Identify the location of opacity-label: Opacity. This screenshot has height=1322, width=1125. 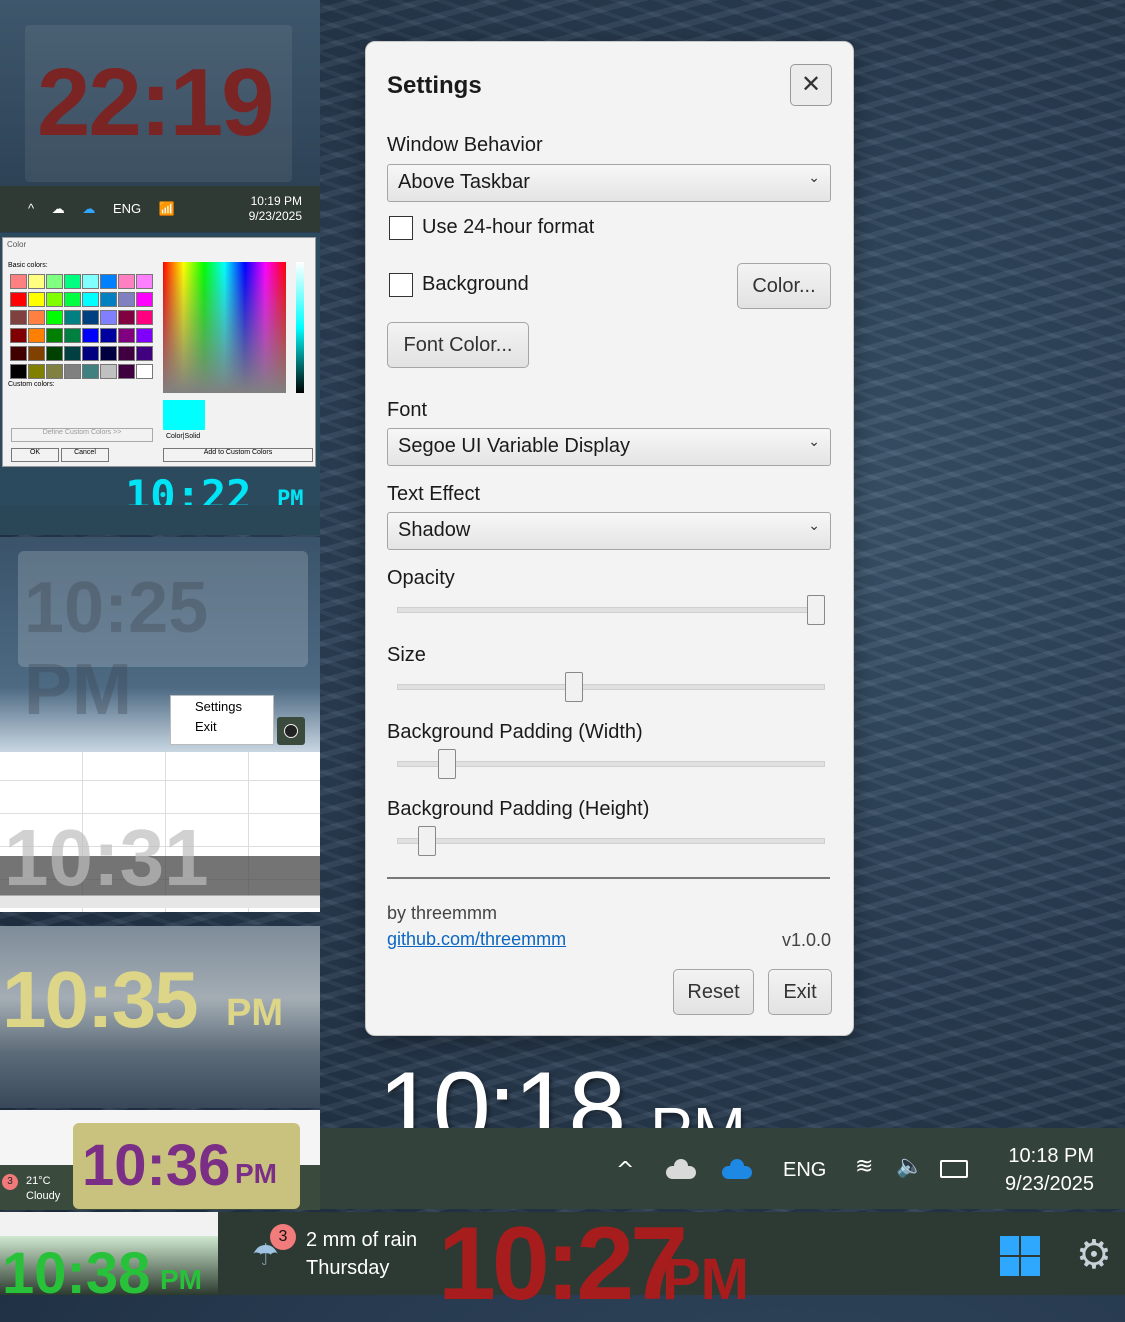
(421, 578).